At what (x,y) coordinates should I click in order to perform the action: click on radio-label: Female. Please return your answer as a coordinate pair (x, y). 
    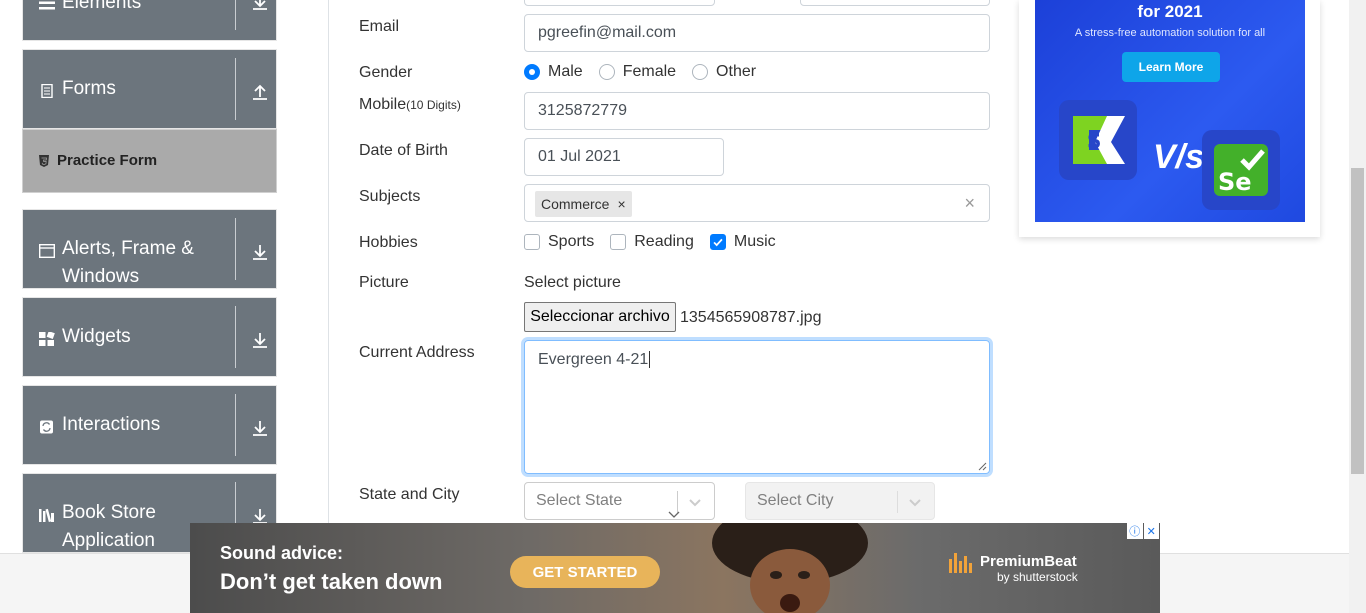
    Looking at the image, I should click on (649, 71).